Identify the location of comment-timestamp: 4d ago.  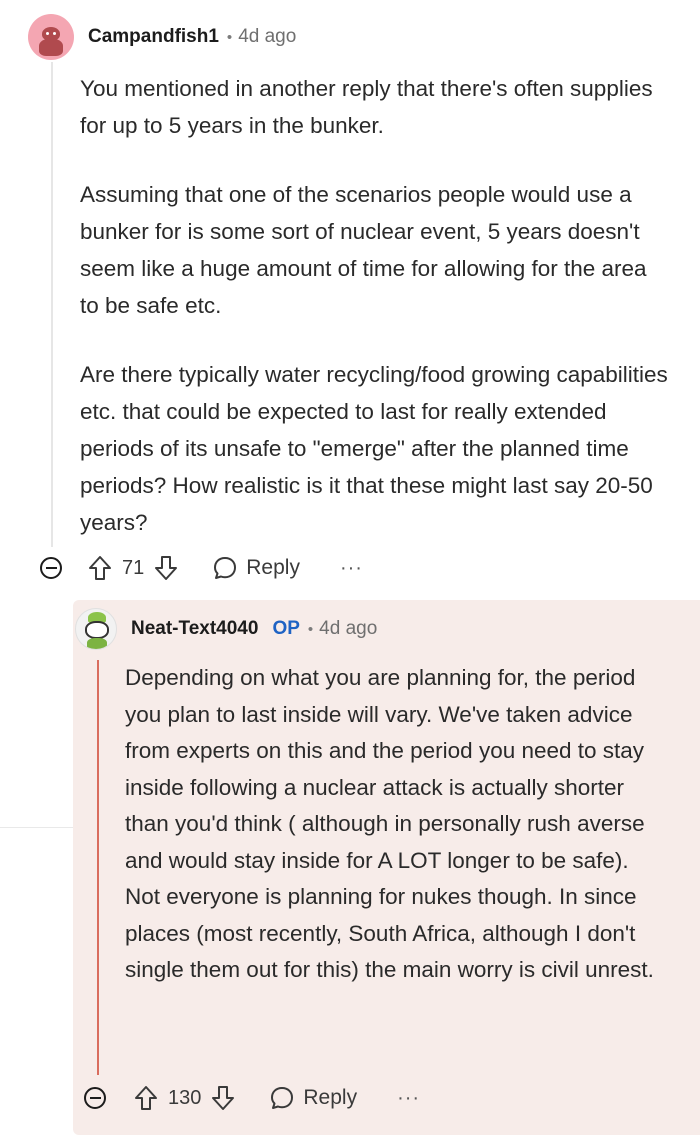
(267, 37).